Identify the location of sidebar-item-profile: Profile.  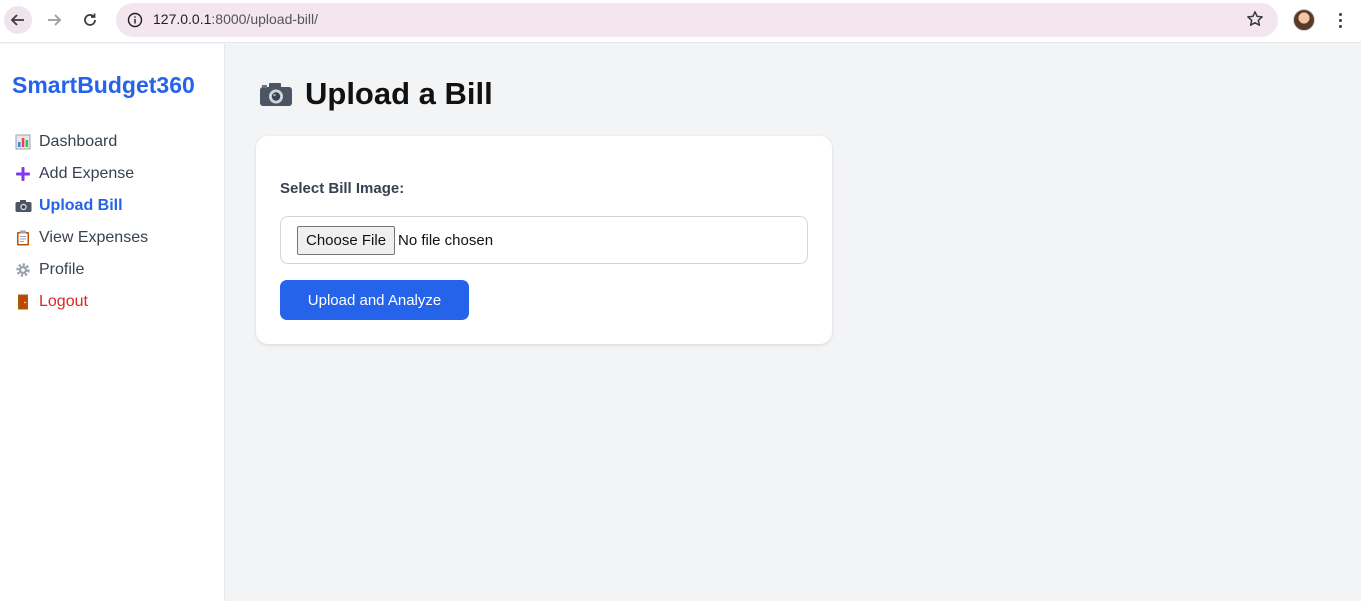
(81, 270).